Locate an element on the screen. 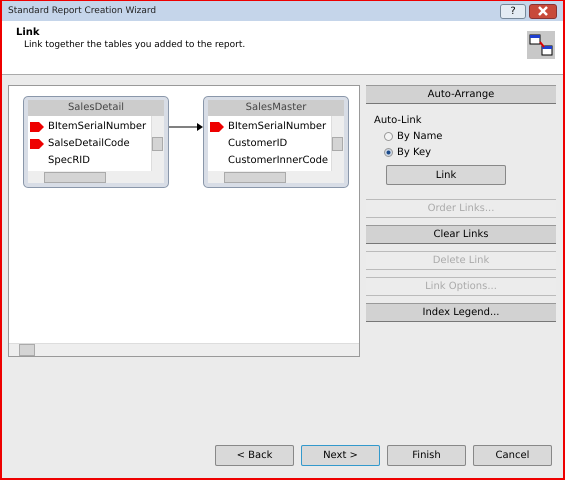 This screenshot has height=480, width=565. link-button: Link is located at coordinates (446, 175).